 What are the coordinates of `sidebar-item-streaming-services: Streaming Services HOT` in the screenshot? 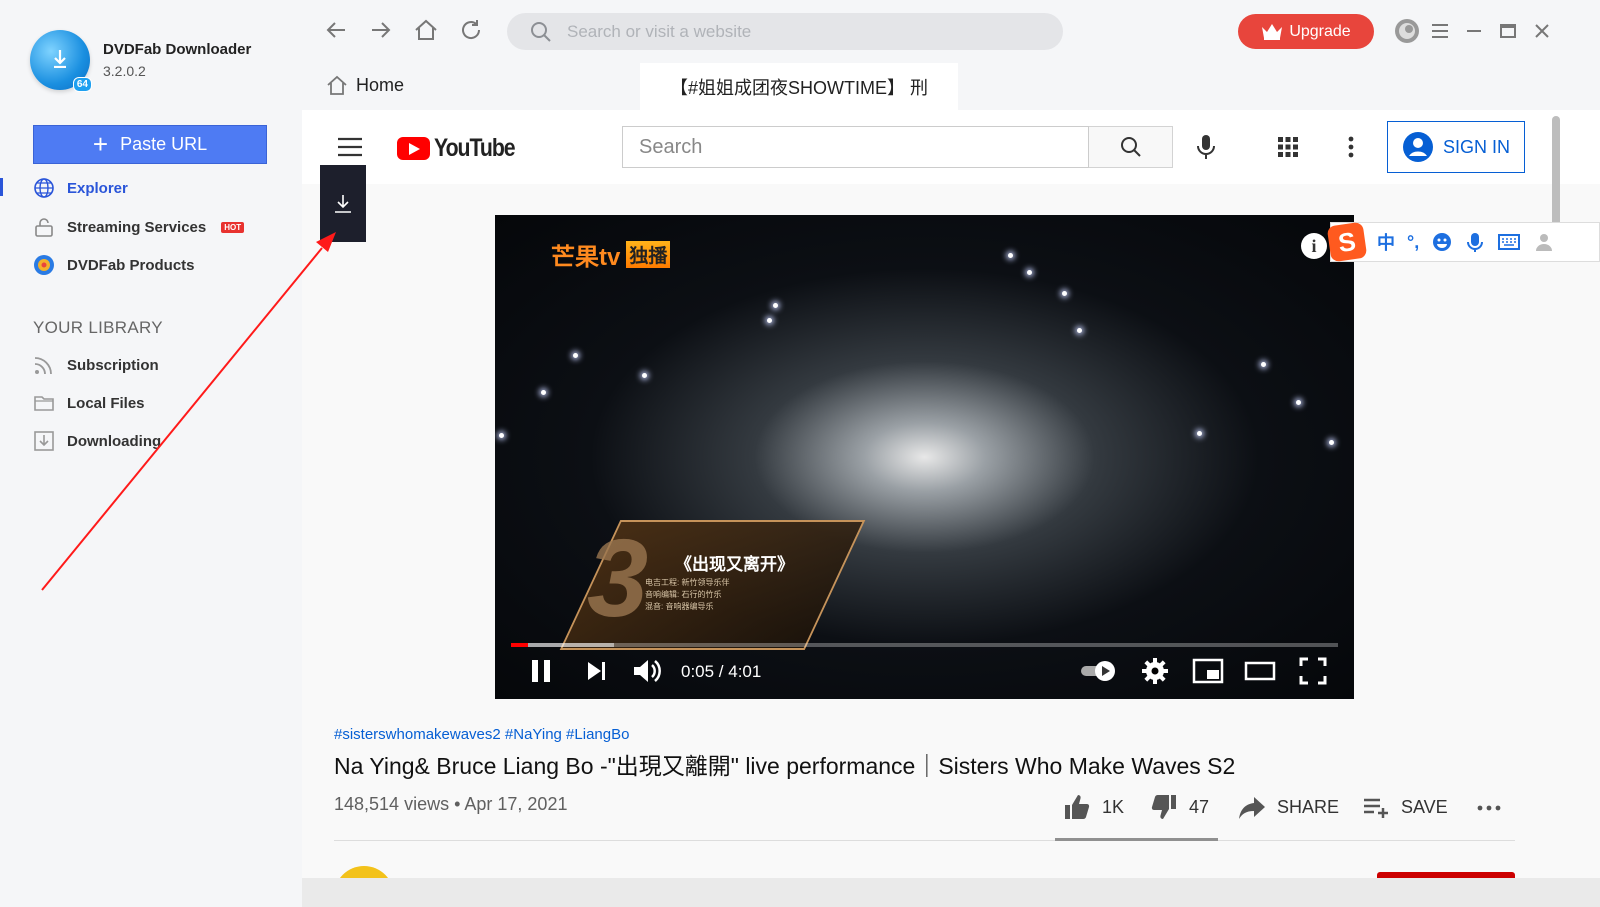 It's located at (139, 227).